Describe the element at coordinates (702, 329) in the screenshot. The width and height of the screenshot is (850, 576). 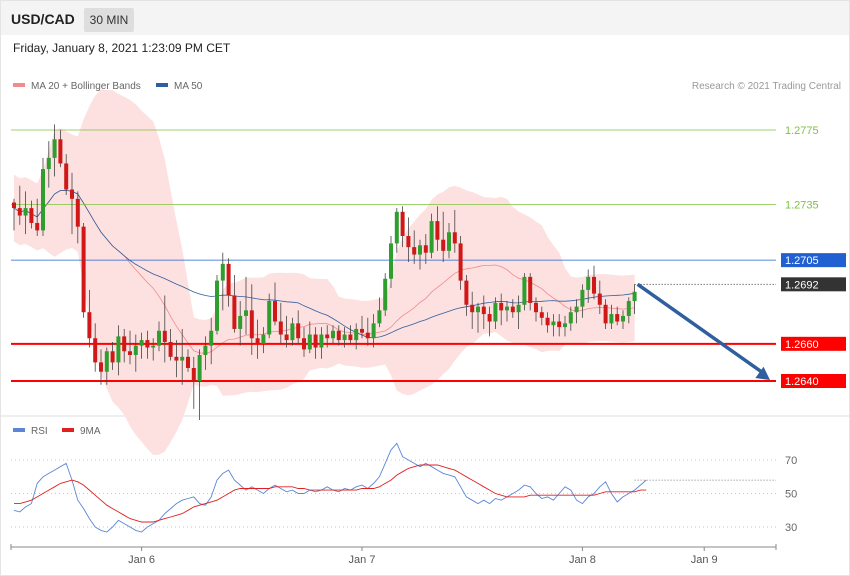
I see `projection-arrow-line` at that location.